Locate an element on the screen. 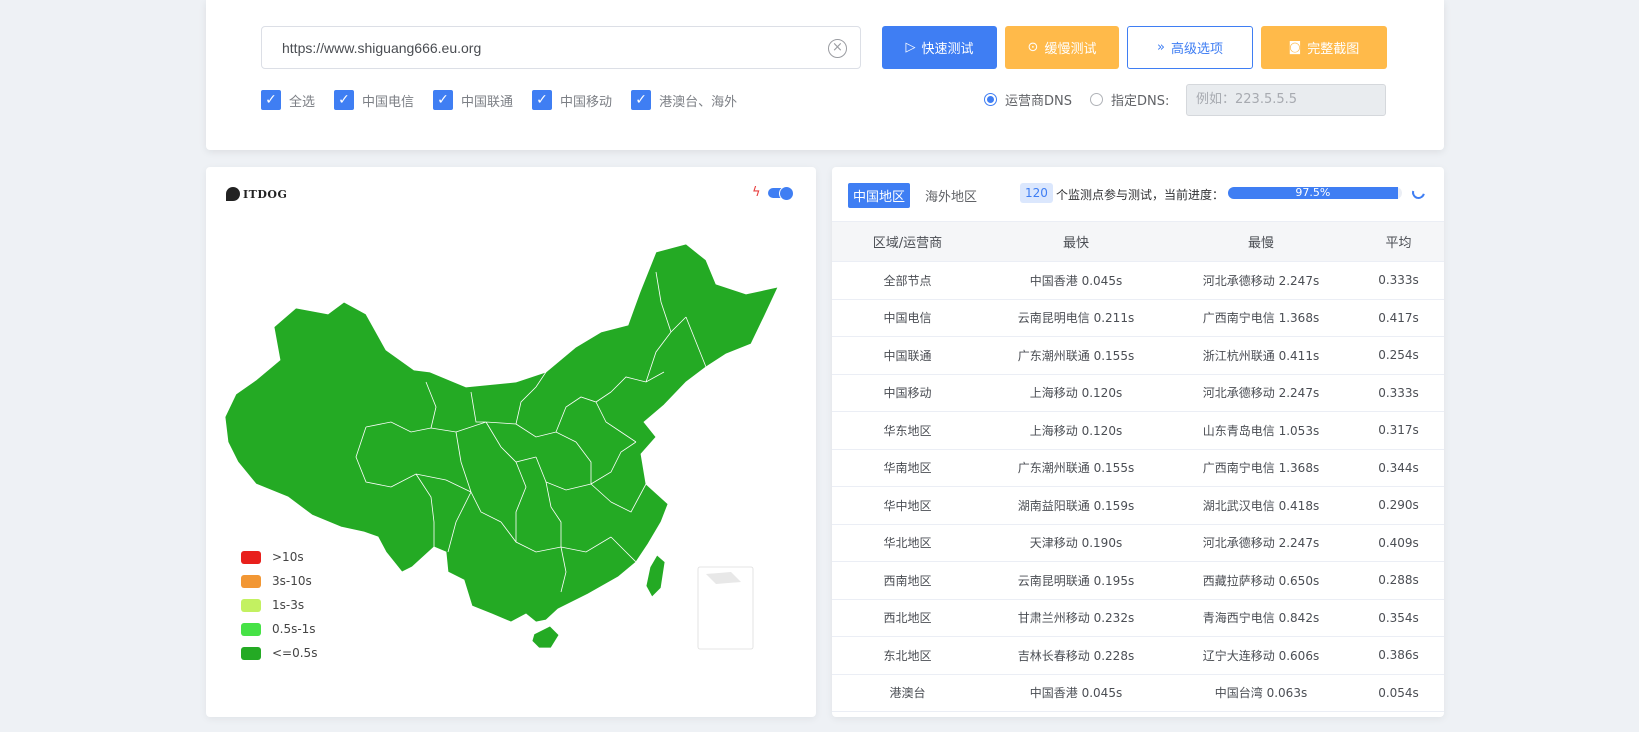  cell-fastest: 上海移动 0.120s is located at coordinates (1076, 430).